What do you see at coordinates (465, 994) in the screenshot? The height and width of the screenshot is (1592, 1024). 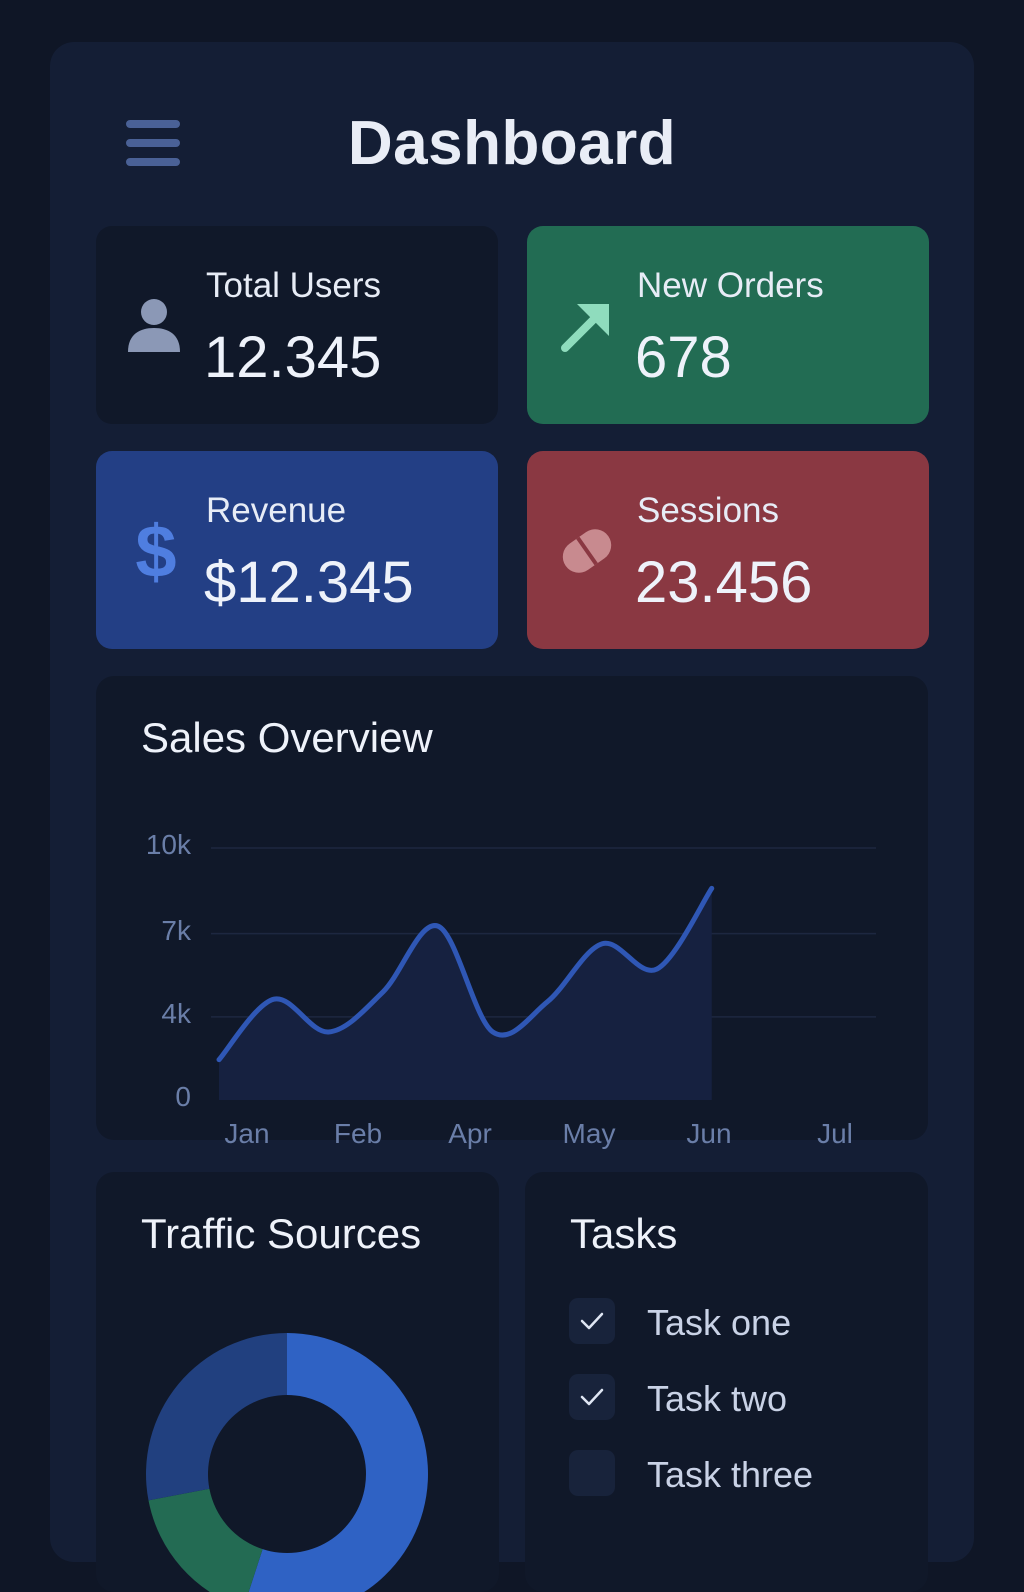 I see `sales-area-fill` at bounding box center [465, 994].